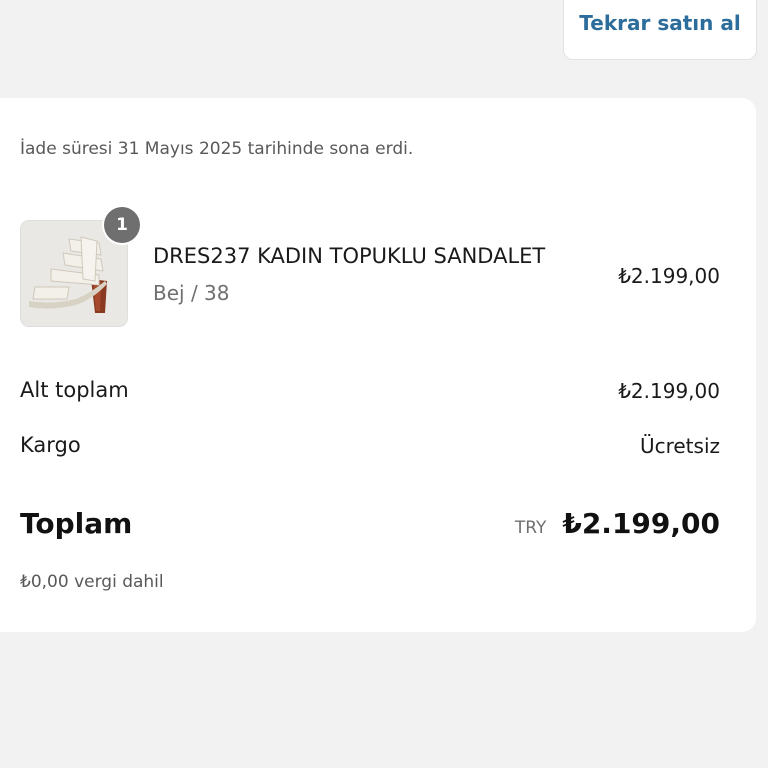 Image resolution: width=768 pixels, height=768 pixels. Describe the element at coordinates (191, 293) in the screenshot. I see `product-variant: Bej / 38` at that location.